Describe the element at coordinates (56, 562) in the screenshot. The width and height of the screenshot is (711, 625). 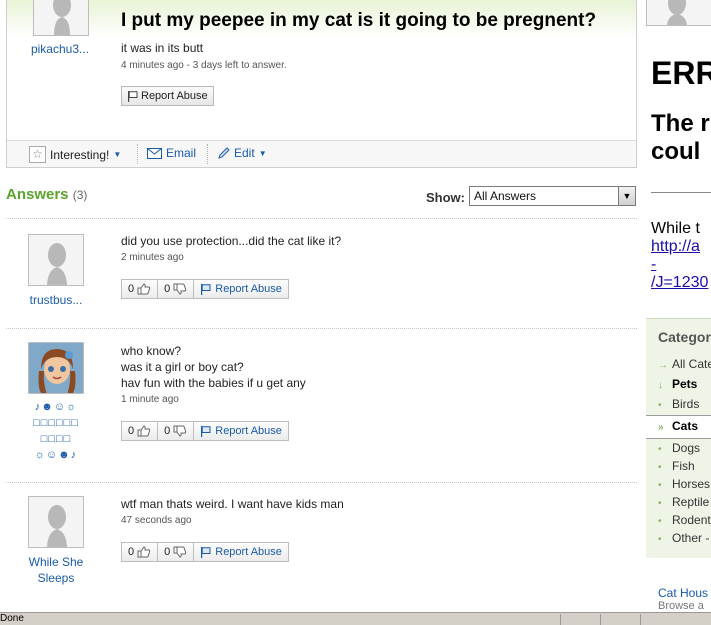
I see `answer-username: While She` at that location.